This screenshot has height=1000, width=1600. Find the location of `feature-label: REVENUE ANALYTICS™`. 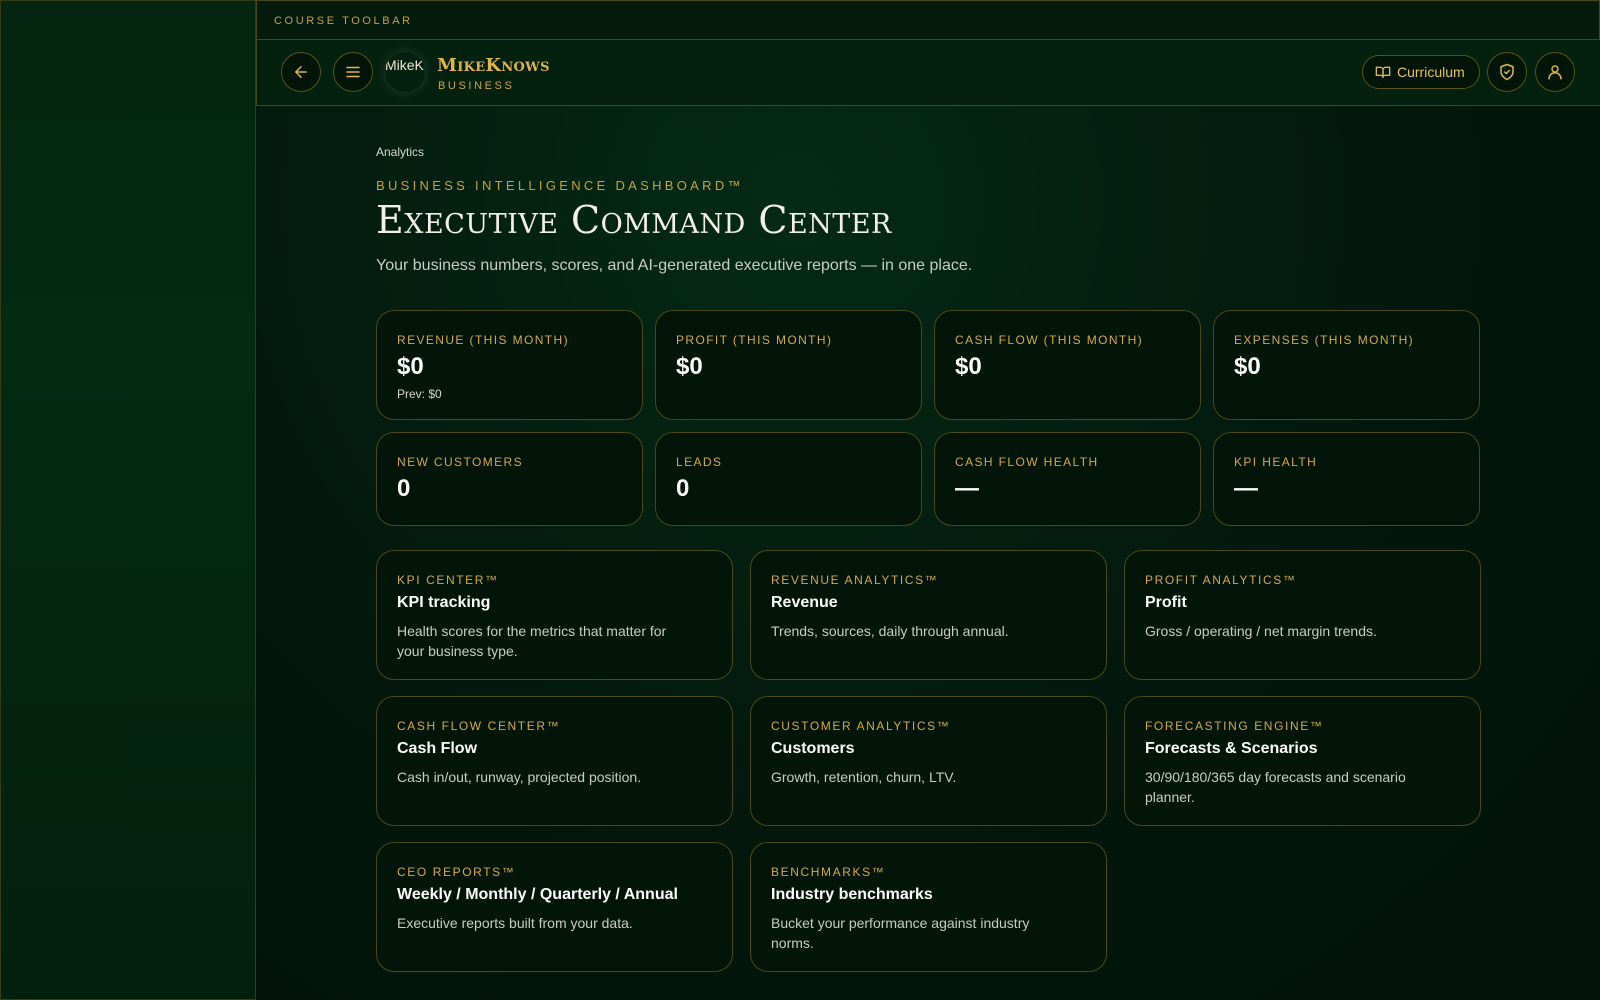

feature-label: REVENUE ANALYTICS™ is located at coordinates (855, 580).